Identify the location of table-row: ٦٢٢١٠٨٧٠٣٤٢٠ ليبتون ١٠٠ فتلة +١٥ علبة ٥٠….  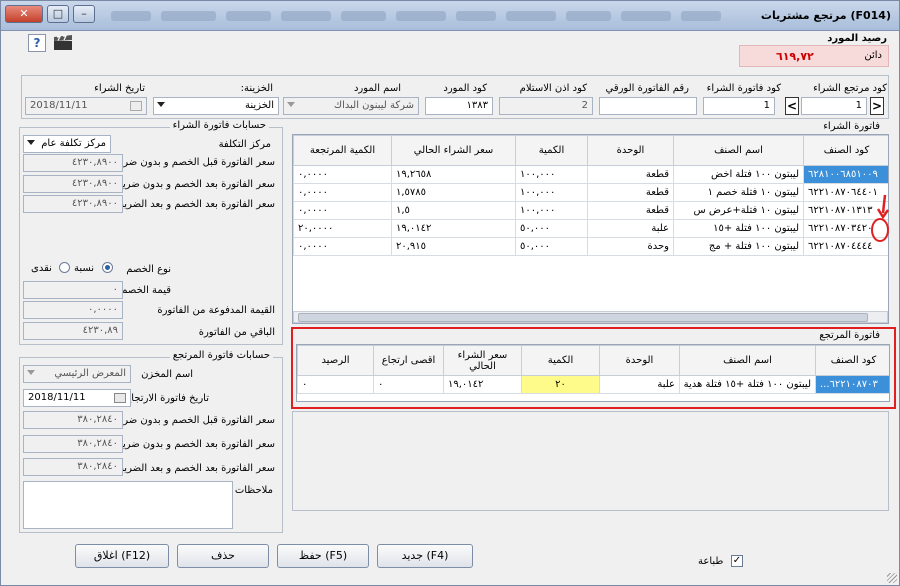
(590, 228).